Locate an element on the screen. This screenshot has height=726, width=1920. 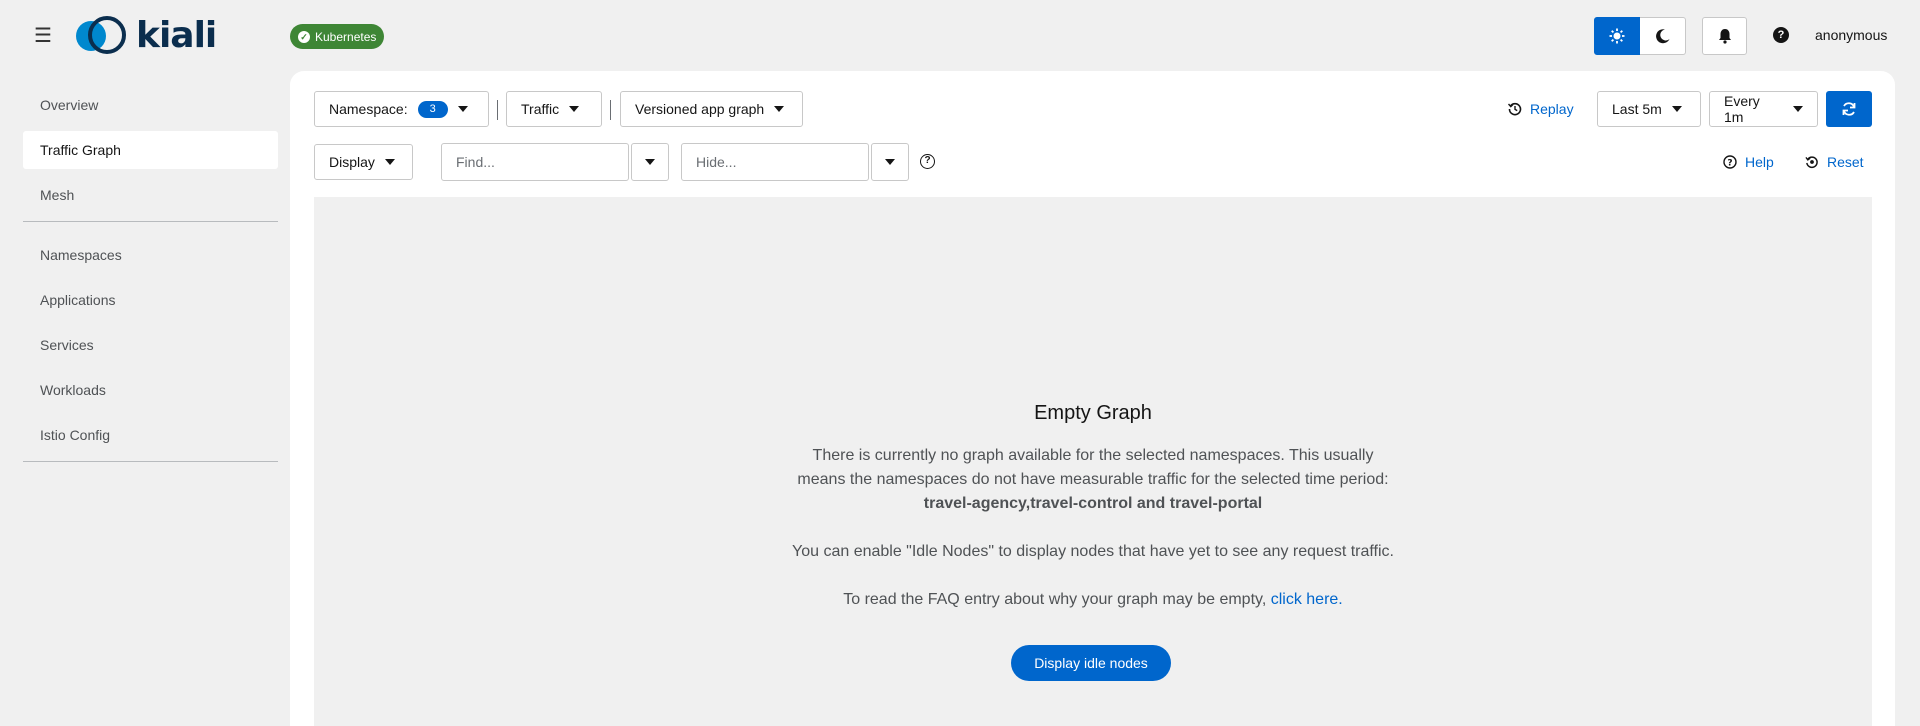
help-circle-icon: ? is located at coordinates (1730, 162).